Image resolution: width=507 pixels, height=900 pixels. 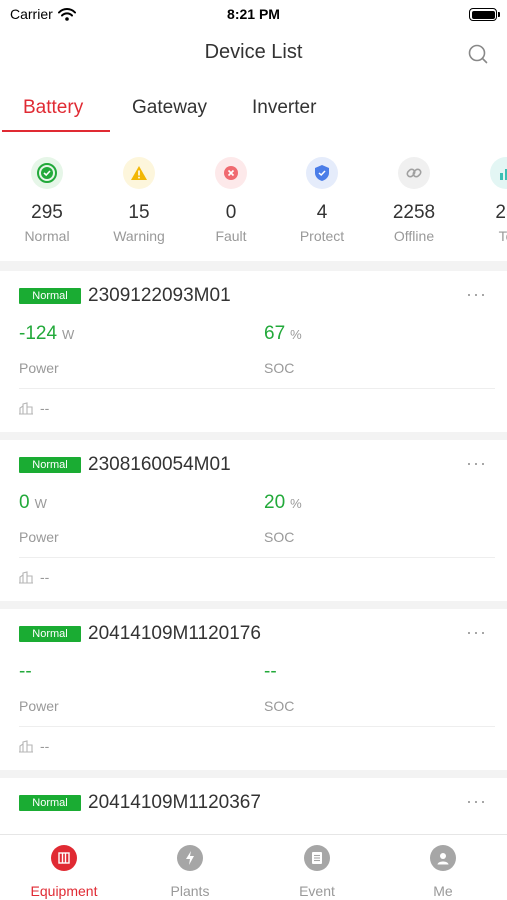 I want to click on bolt-icon, so click(x=190, y=858).